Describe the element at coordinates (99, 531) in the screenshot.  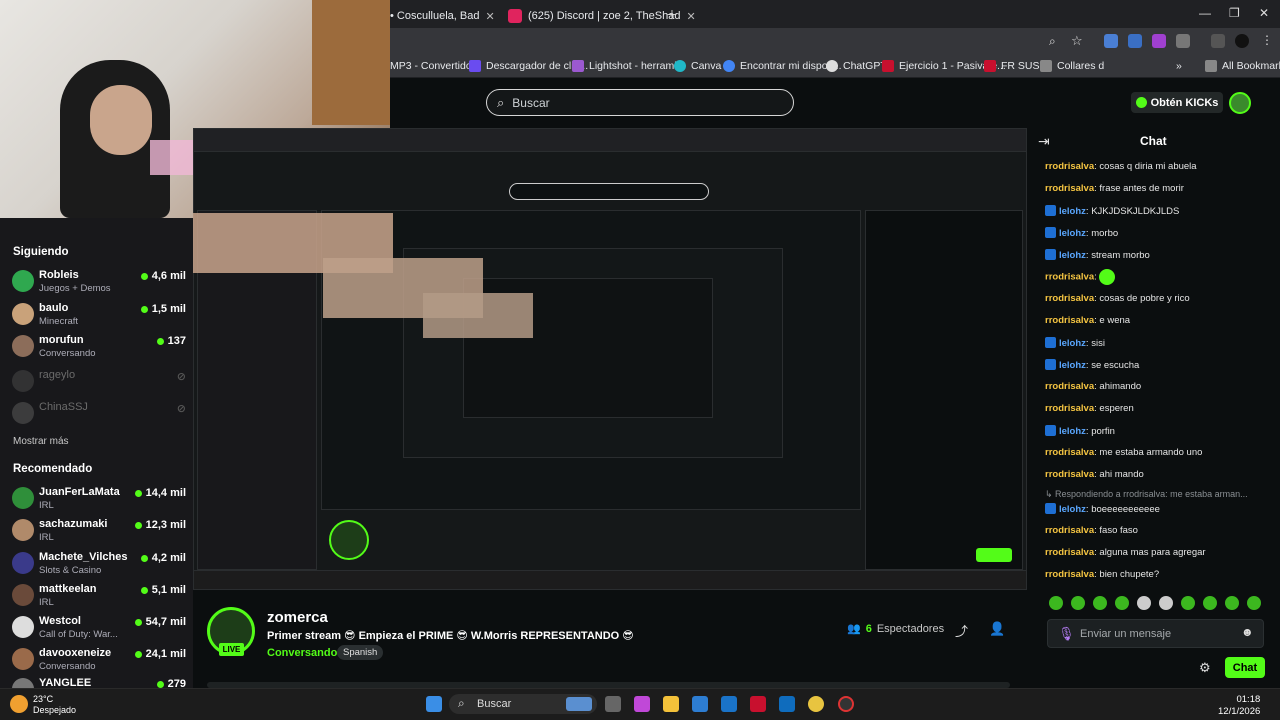
I see `sidebar-channel-sachazumaki: sachazumaki IRL 12,3 mil` at that location.